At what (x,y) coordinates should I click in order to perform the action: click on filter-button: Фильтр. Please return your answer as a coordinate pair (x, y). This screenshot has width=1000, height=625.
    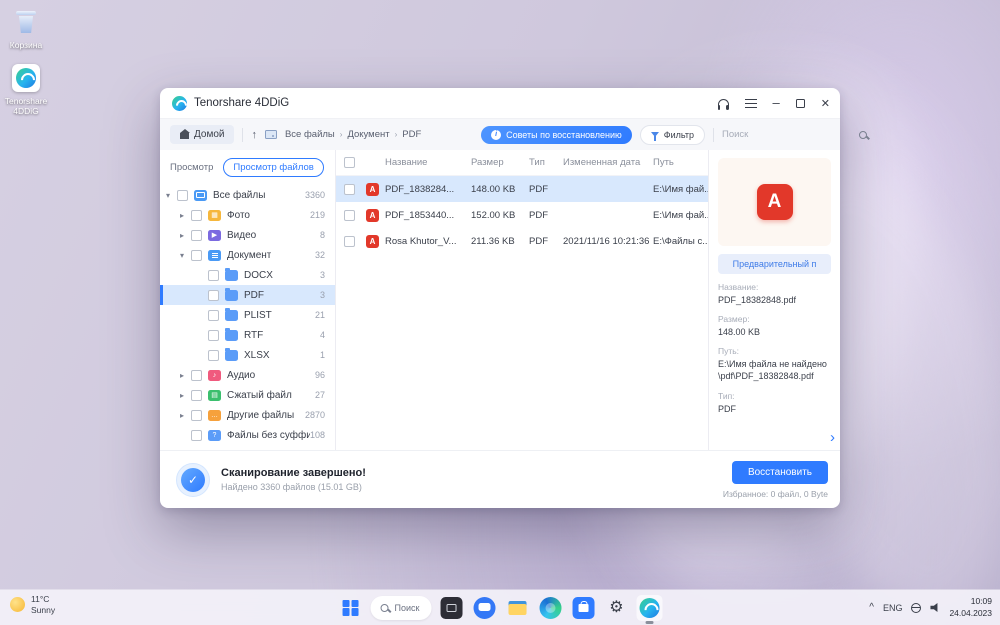
    Looking at the image, I should click on (672, 134).